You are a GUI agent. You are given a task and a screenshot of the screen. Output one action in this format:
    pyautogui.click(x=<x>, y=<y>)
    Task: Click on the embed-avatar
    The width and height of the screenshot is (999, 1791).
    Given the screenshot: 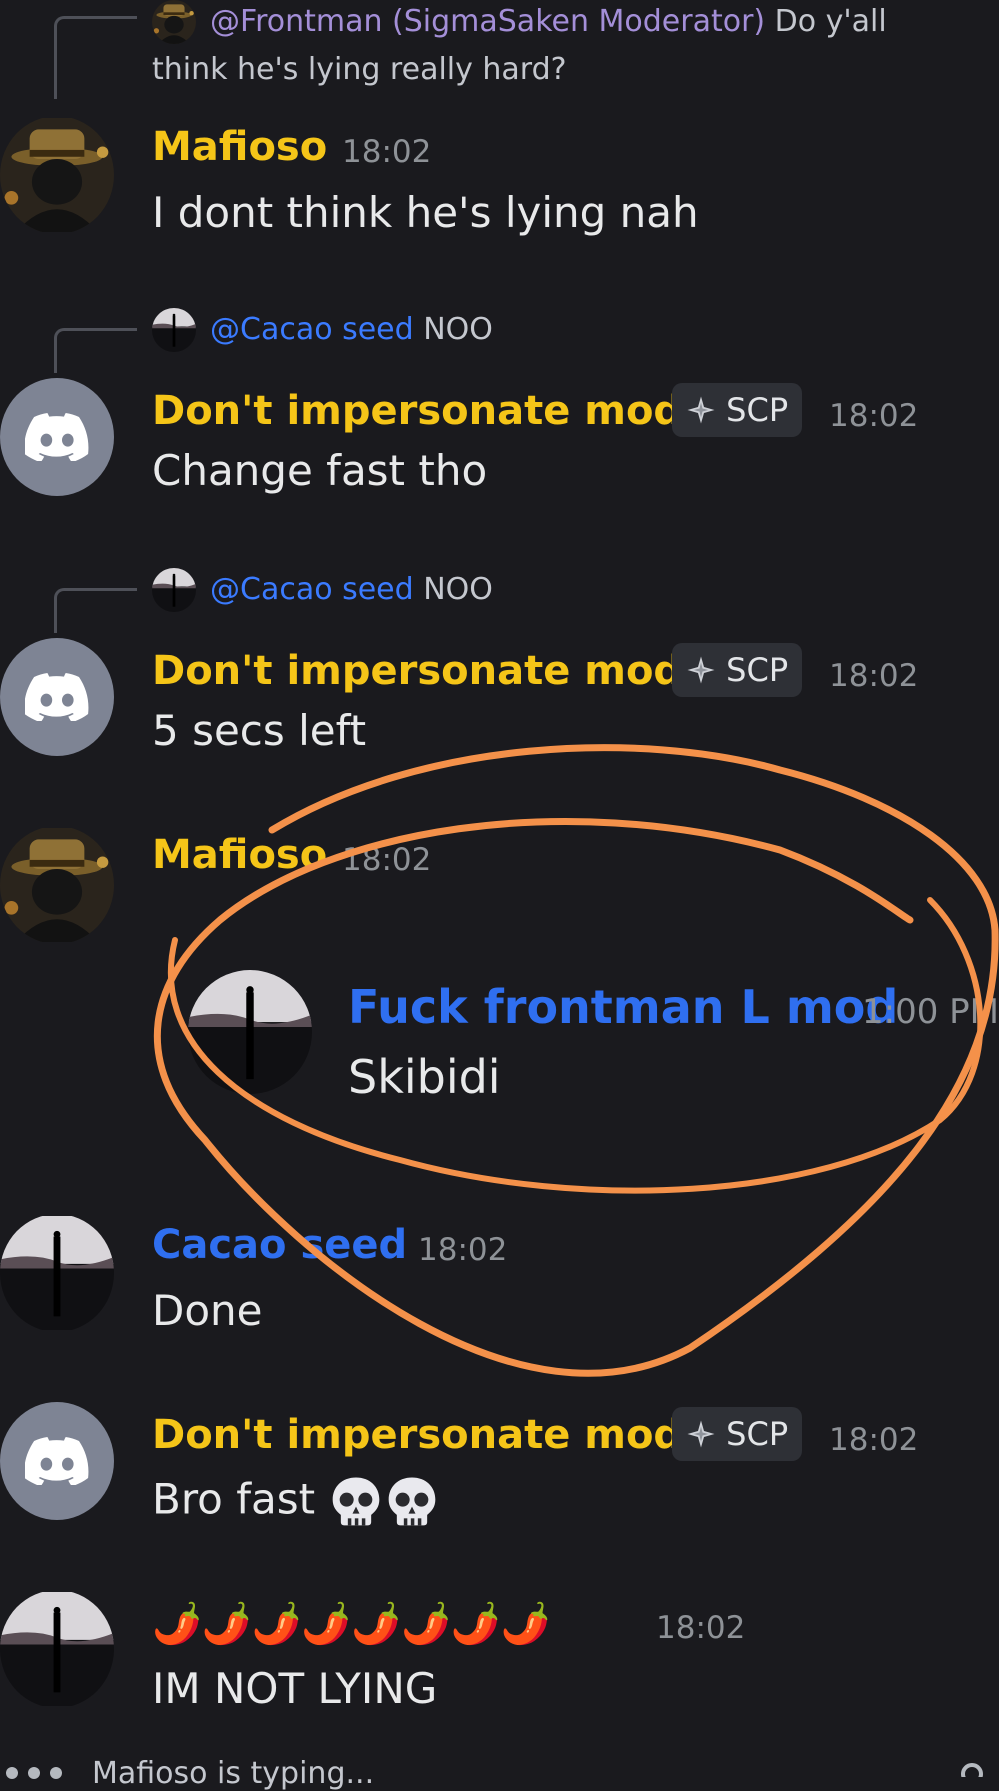 What is the action you would take?
    pyautogui.click(x=250, y=1032)
    